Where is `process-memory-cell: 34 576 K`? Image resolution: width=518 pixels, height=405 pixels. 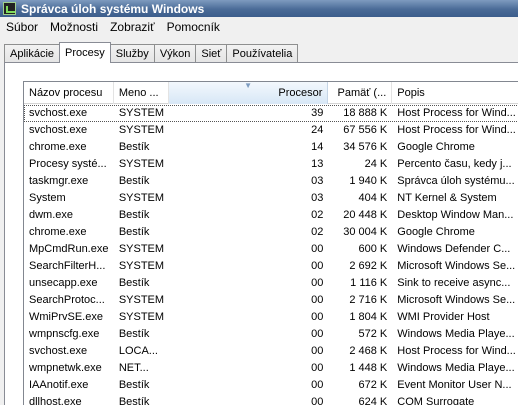 process-memory-cell: 34 576 K is located at coordinates (365, 147).